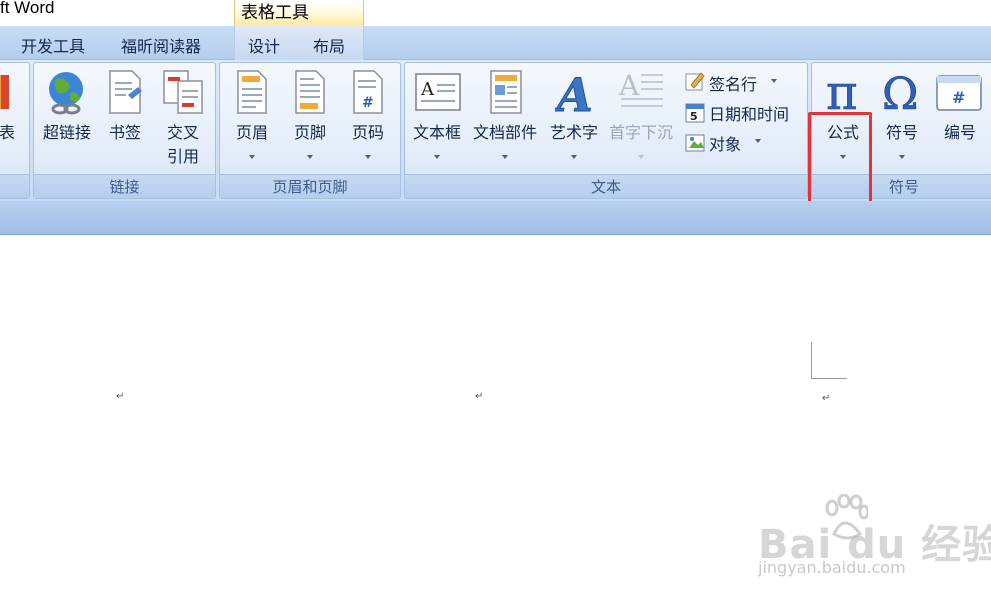  What do you see at coordinates (252, 119) in the screenshot?
I see `header-button: 页眉` at bounding box center [252, 119].